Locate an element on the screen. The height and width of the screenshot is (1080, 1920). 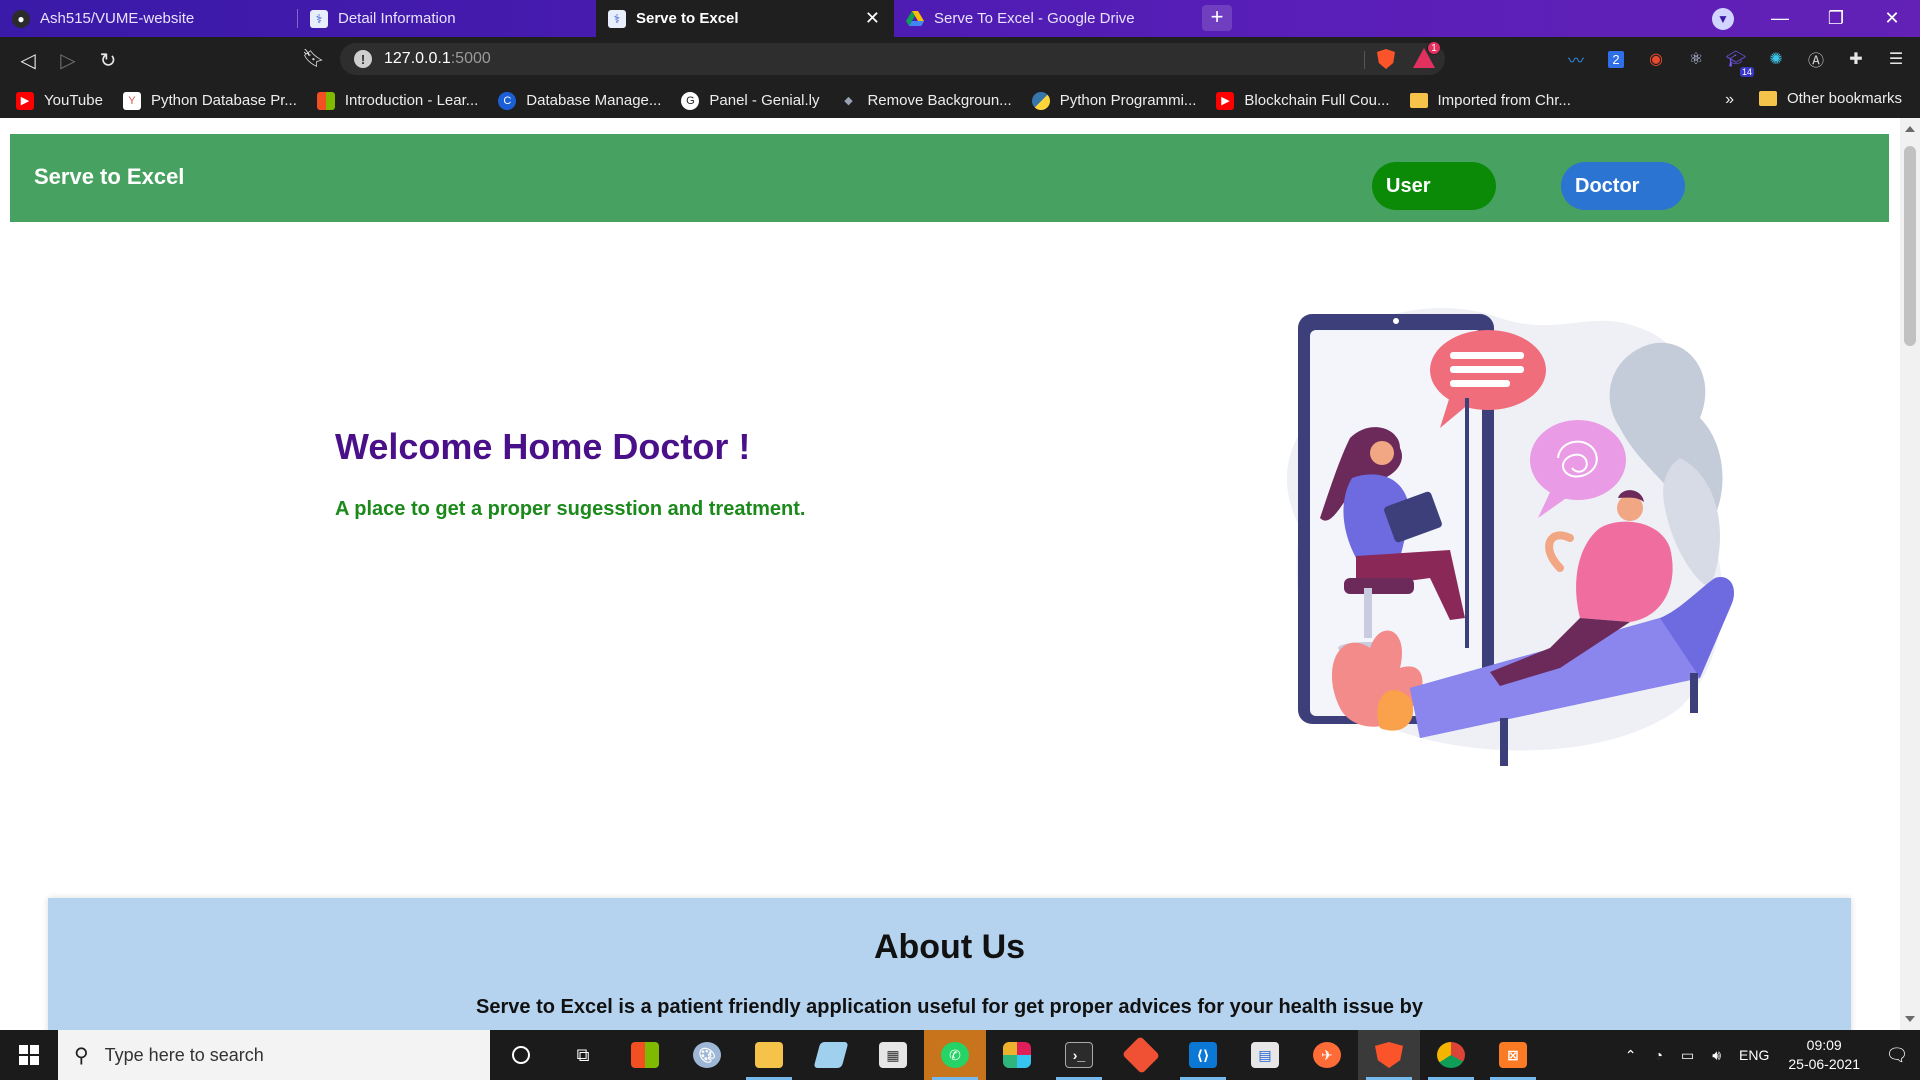
file-explorer-icon is located at coordinates (769, 1055).